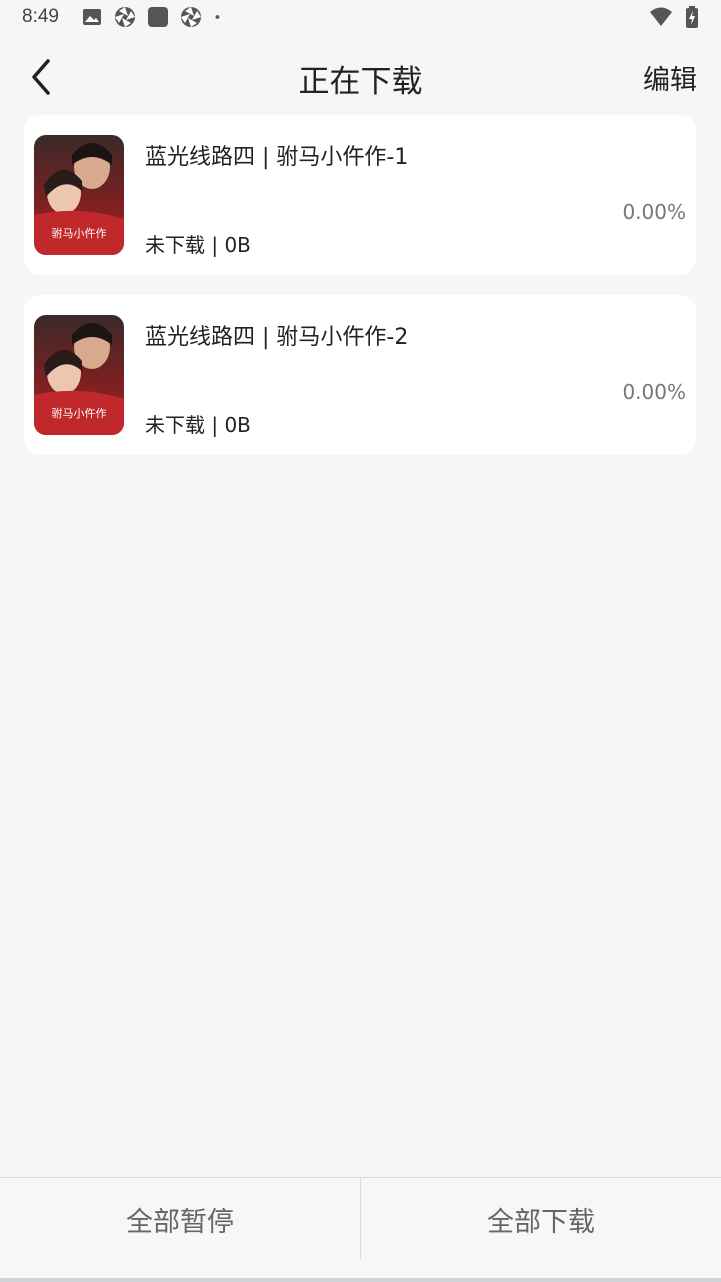 This screenshot has height=1282, width=721. I want to click on download-item: 驸马小仵作 蓝光线路四 | 驸马小仵作-1 未下载 | 0B 0.00%, so click(360, 195).